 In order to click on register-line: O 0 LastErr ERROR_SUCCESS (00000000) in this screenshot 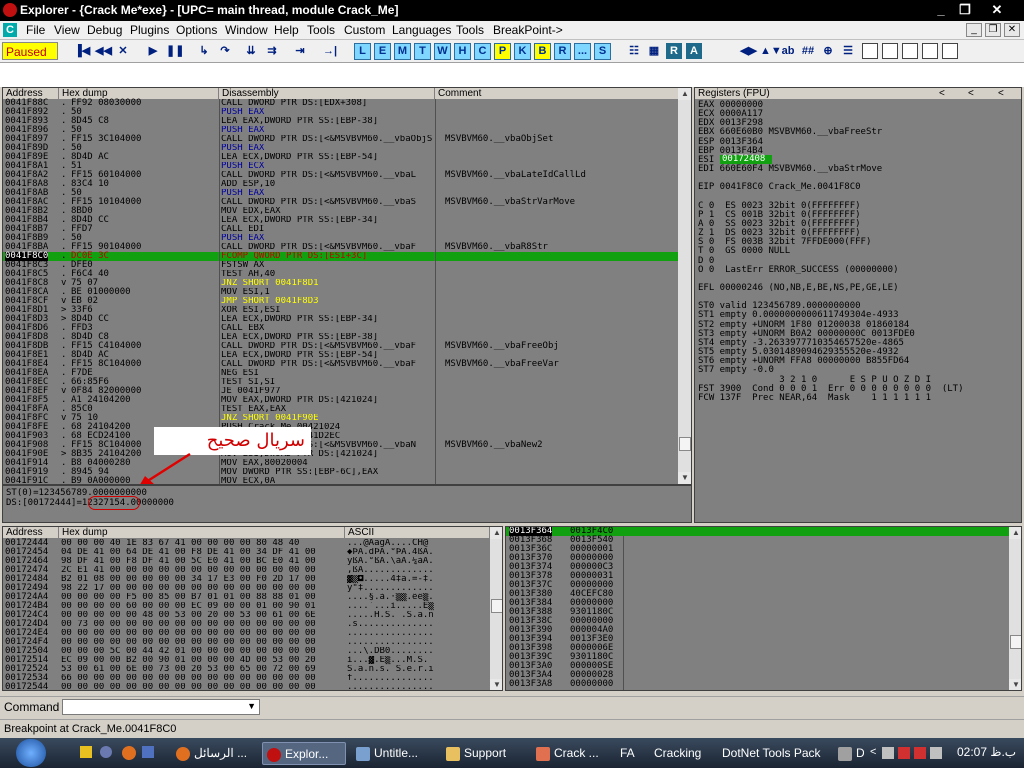, I will do `click(798, 270)`.